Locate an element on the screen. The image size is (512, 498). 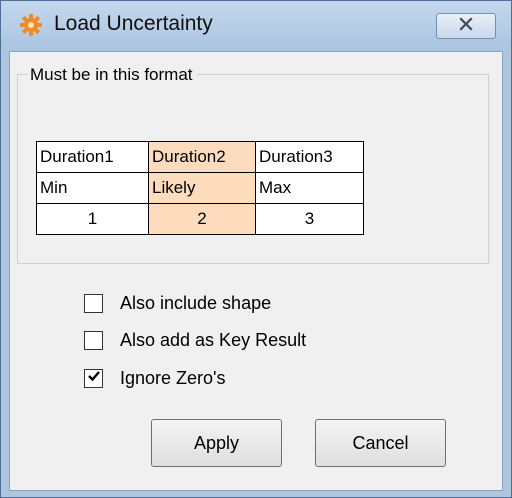
table-cell: 3 is located at coordinates (309, 219).